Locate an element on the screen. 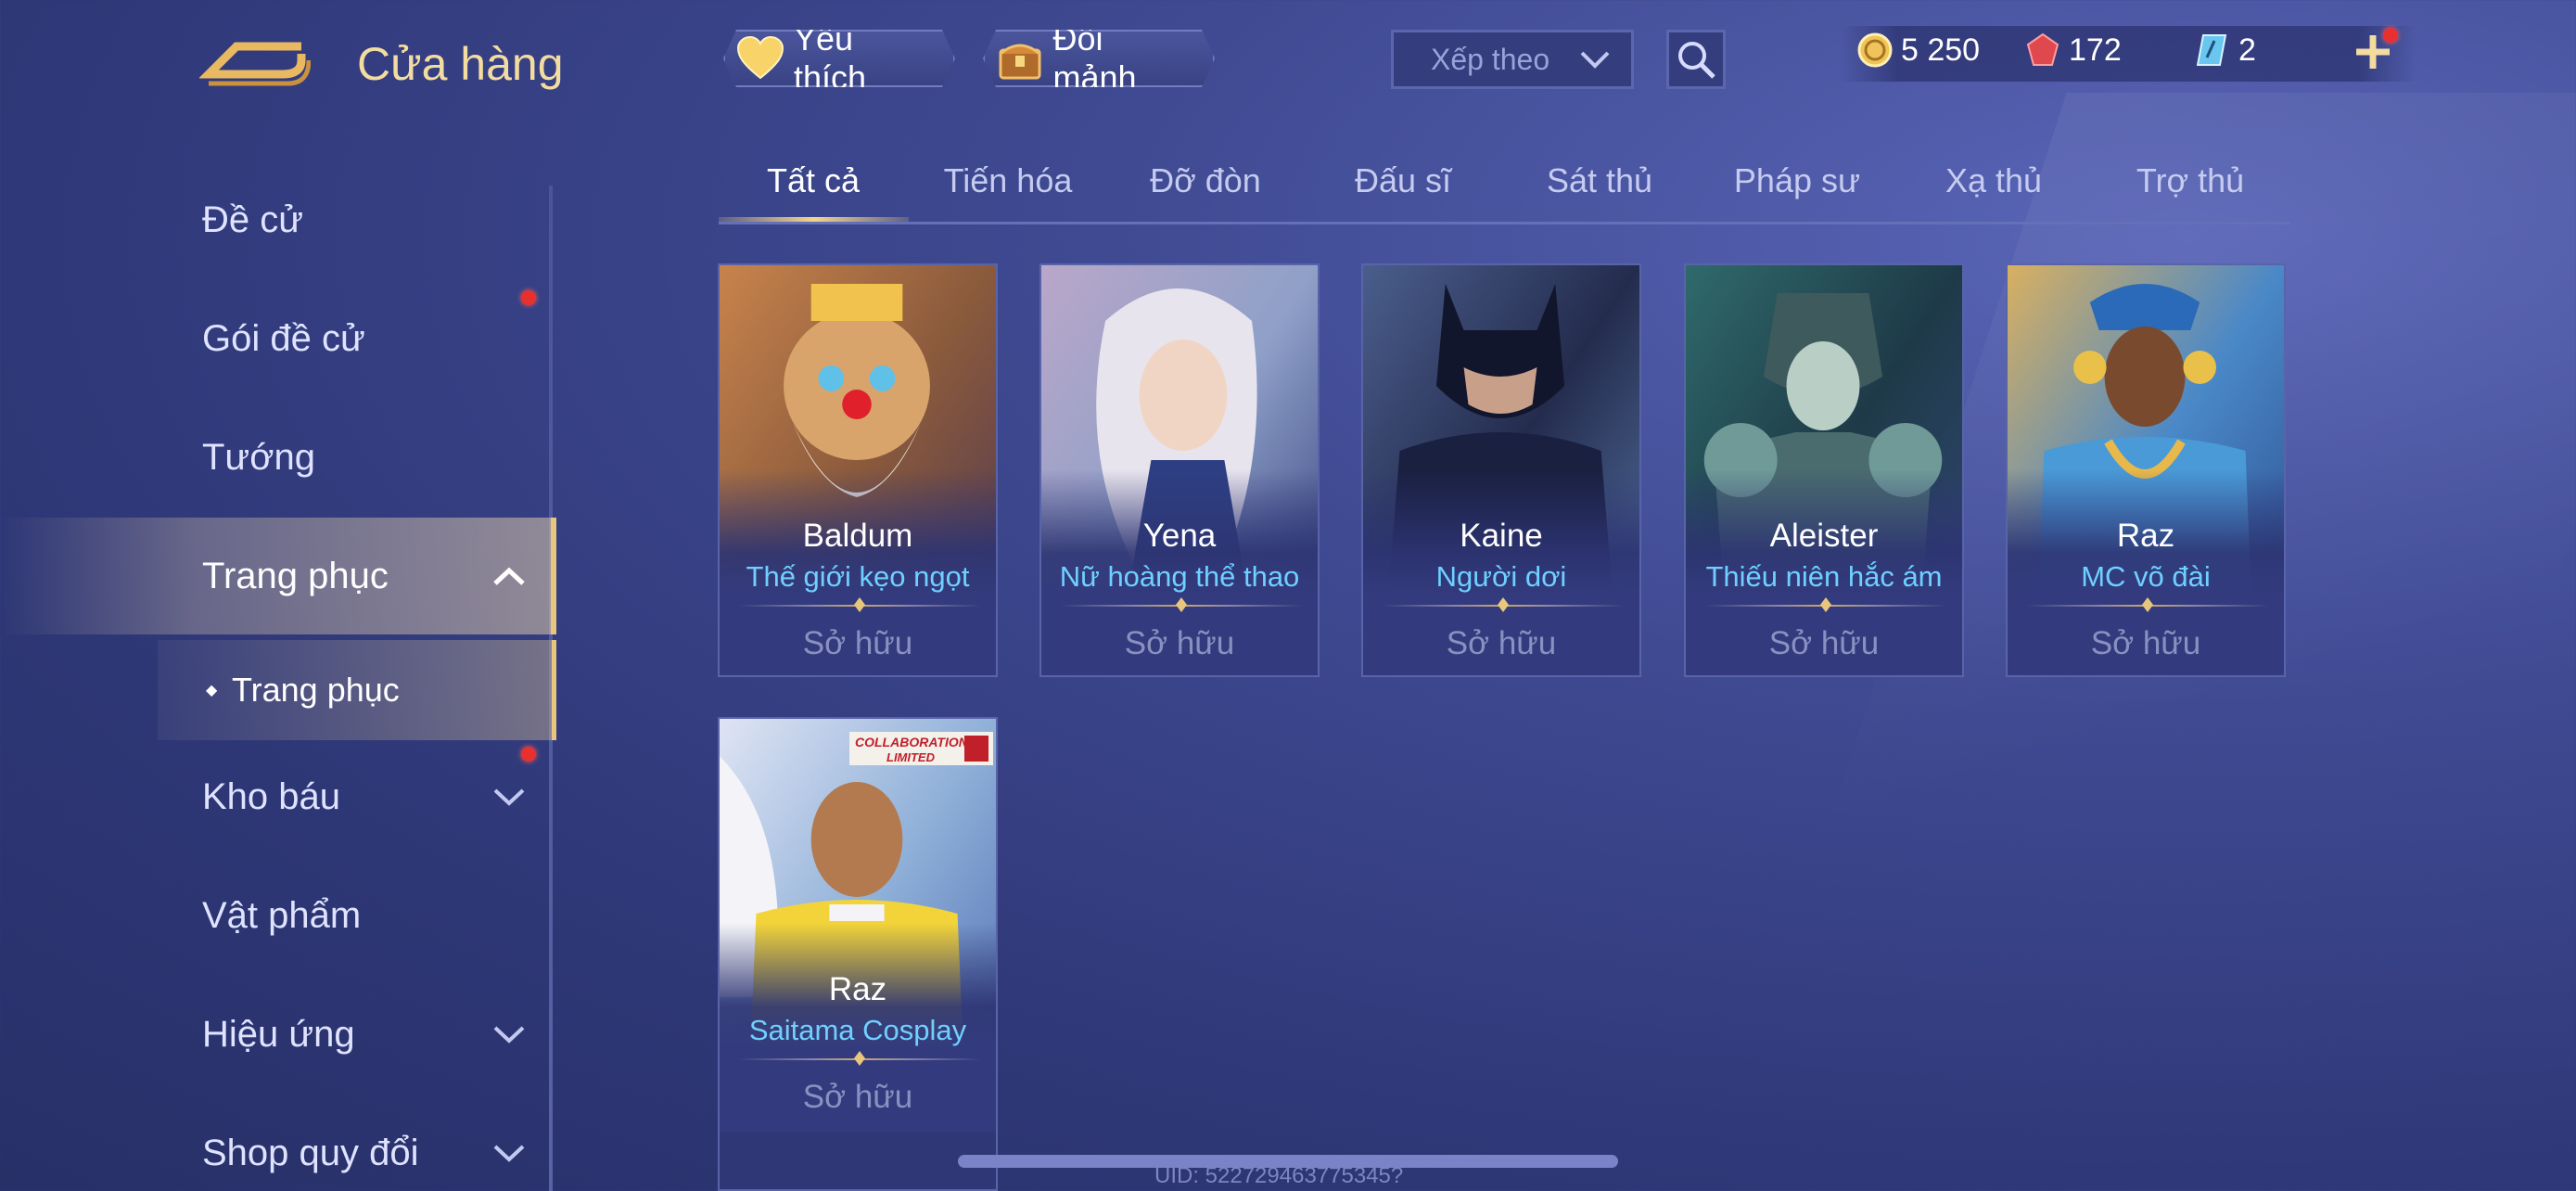 This screenshot has height=1191, width=2576. skin-card: Aleister Thiếu niên hắc ám Sở hữu is located at coordinates (1824, 470).